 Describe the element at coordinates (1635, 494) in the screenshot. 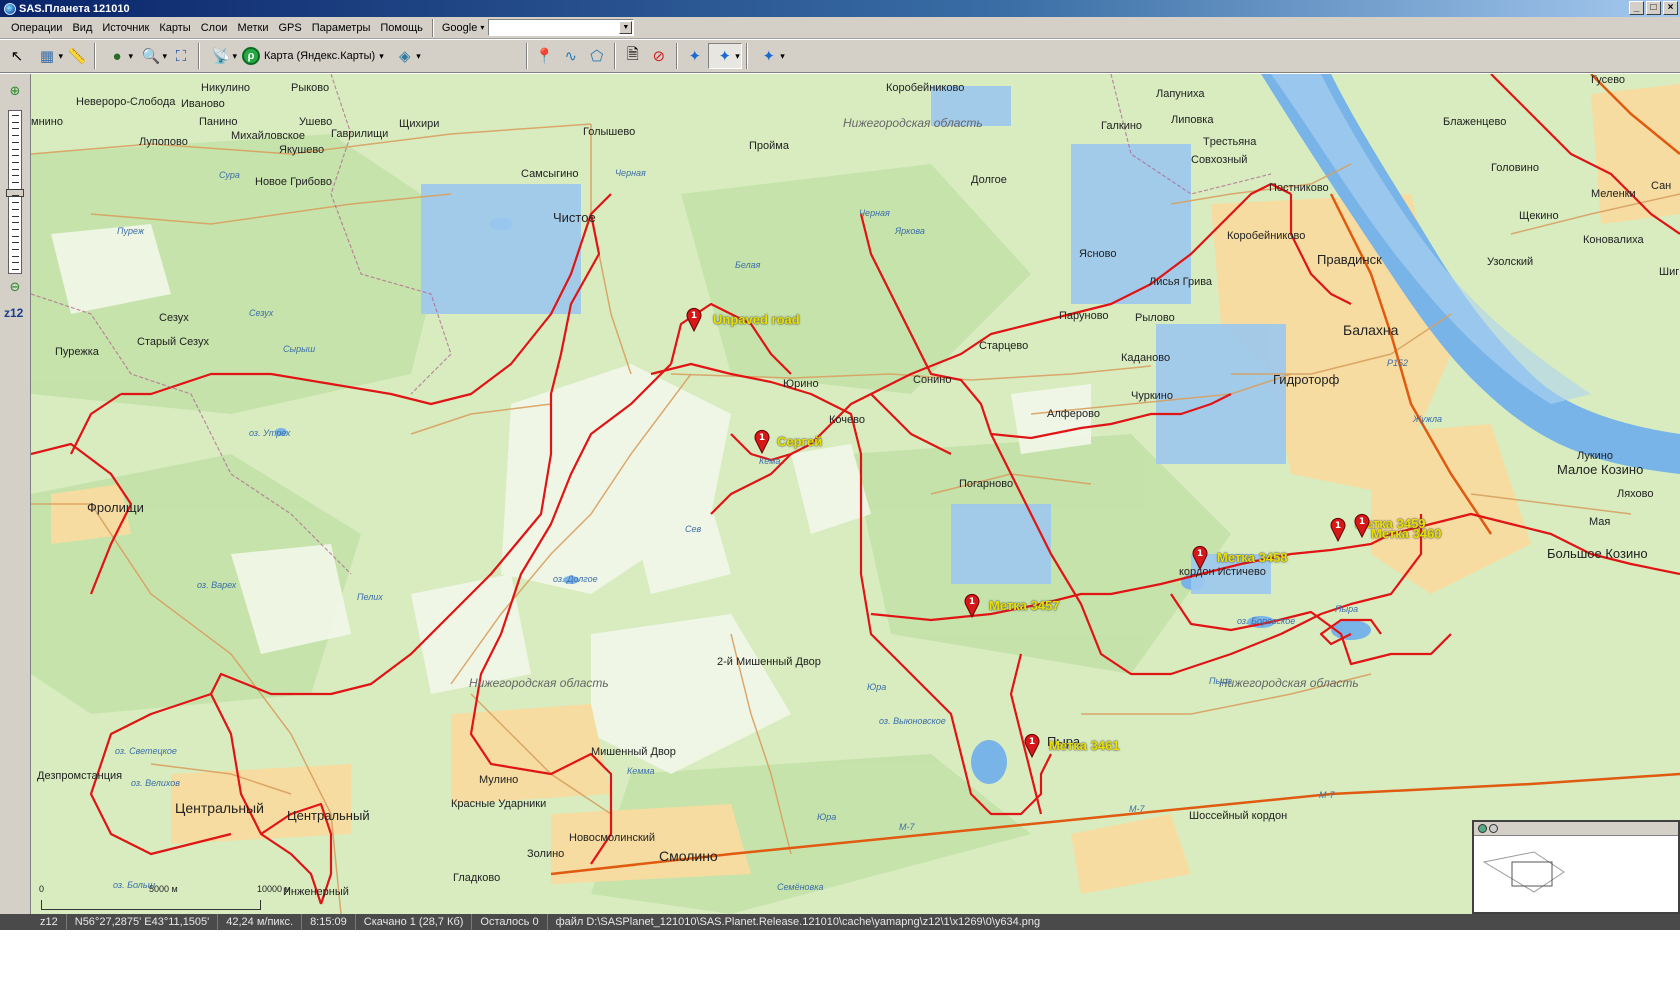

I see `place-label: Ляхово` at that location.